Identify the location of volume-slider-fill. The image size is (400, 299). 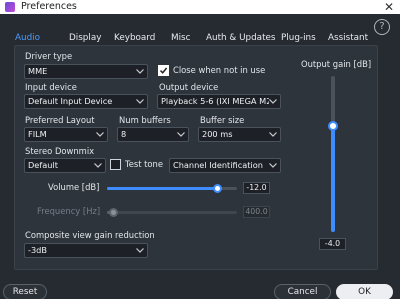
(162, 188).